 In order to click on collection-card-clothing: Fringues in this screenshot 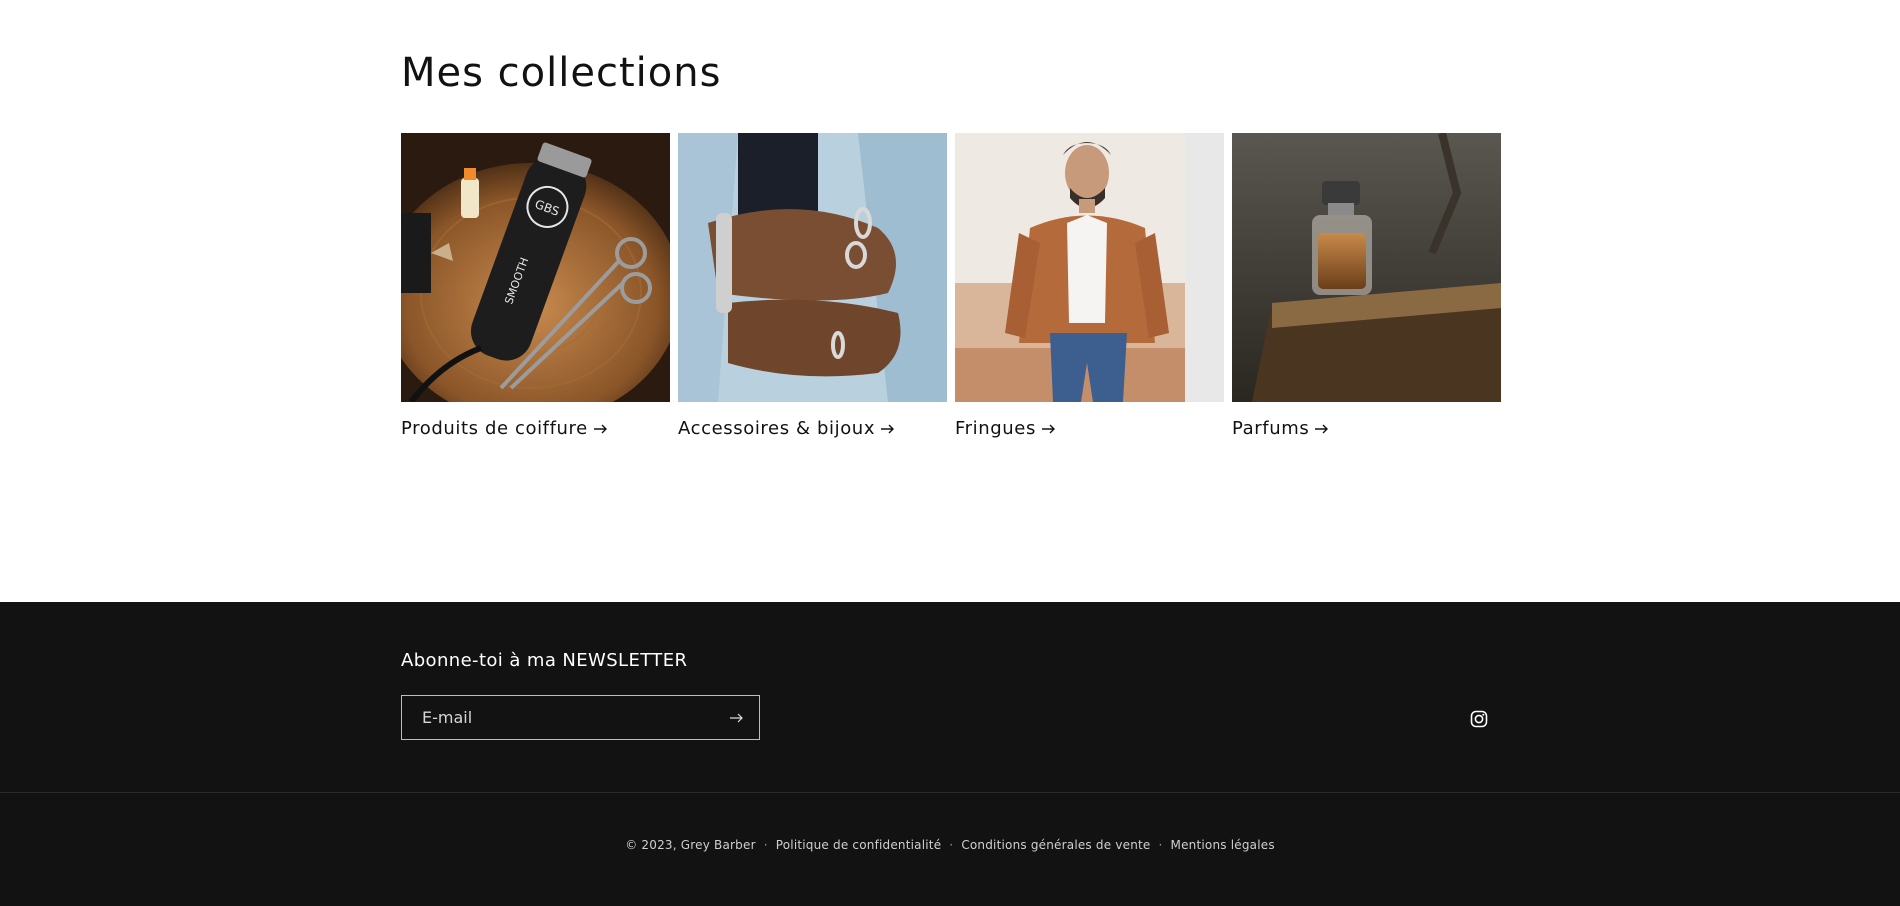, I will do `click(1089, 286)`.